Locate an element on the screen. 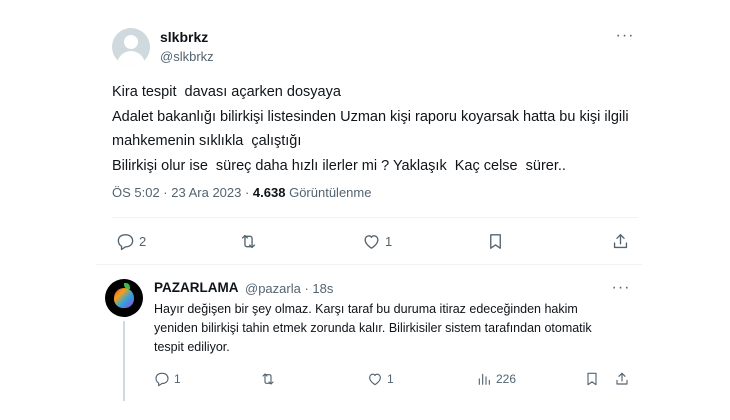 This screenshot has width=730, height=420. reply-author-meta: @pazarla · 18s is located at coordinates (289, 288).